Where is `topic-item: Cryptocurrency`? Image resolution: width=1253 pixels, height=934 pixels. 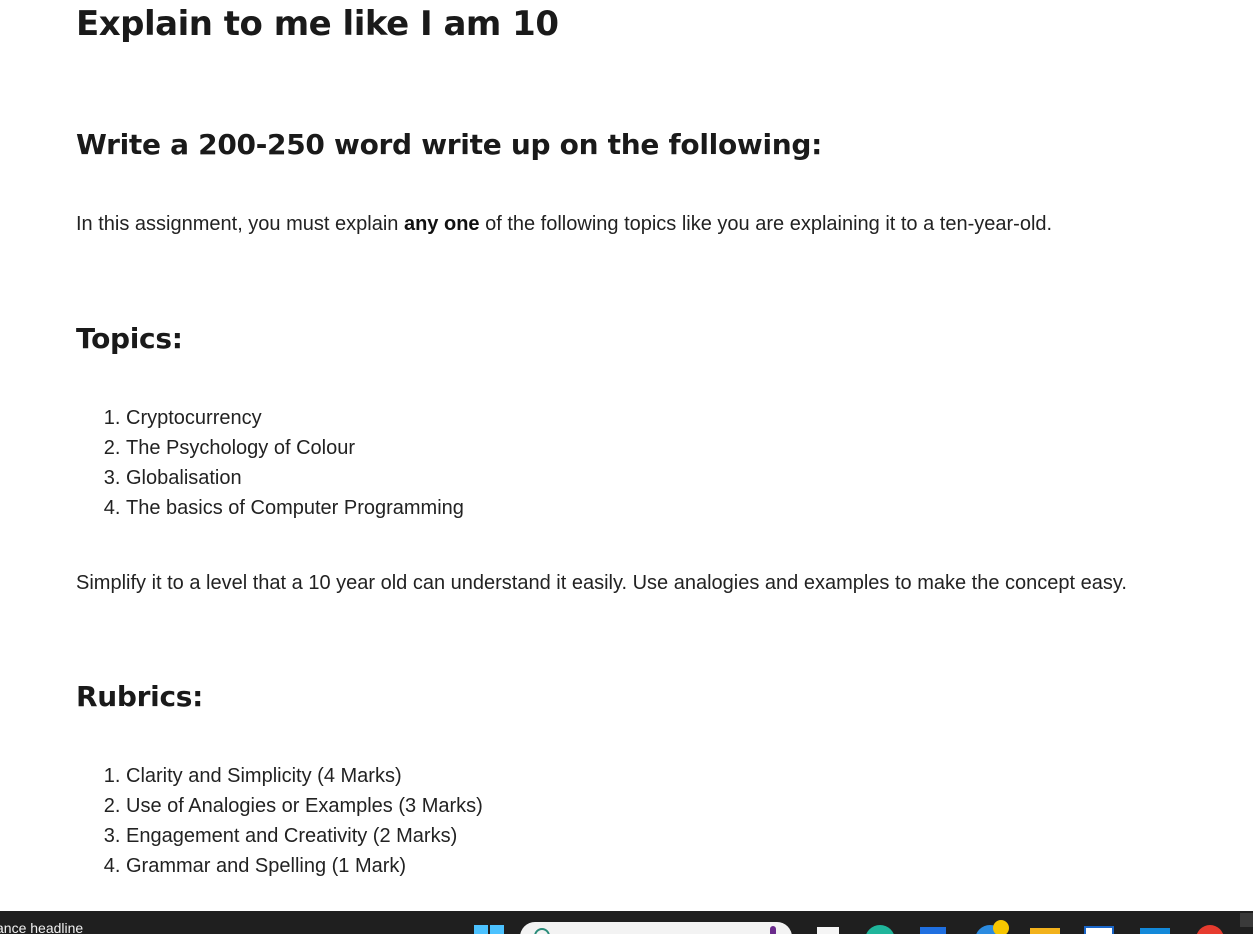
topic-item: Cryptocurrency is located at coordinates (295, 418).